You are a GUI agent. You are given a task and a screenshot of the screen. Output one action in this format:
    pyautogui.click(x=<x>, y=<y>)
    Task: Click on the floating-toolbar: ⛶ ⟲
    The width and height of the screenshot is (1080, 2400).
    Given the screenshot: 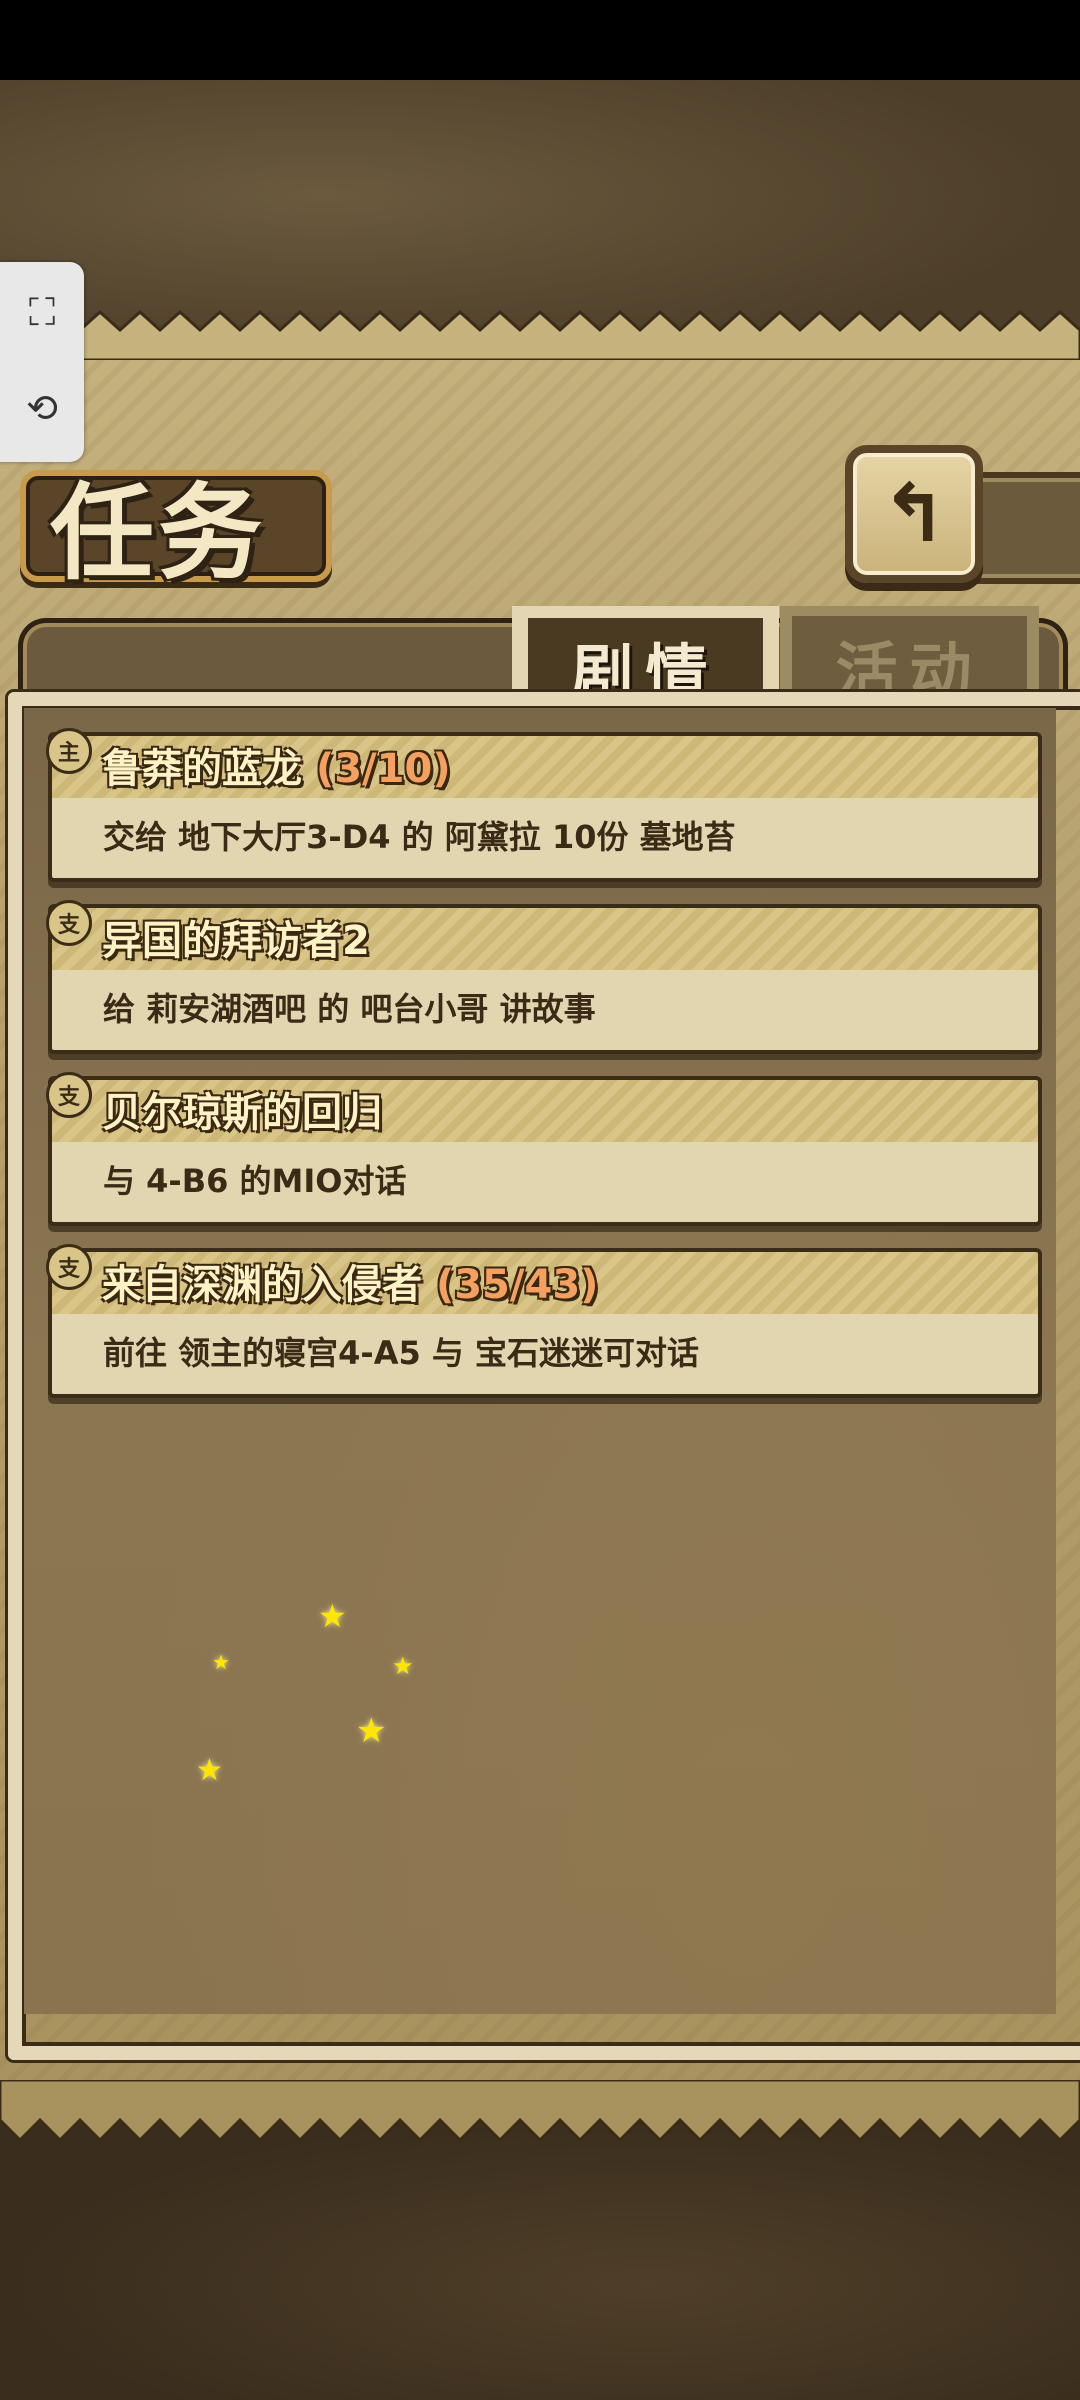 What is the action you would take?
    pyautogui.click(x=42, y=362)
    